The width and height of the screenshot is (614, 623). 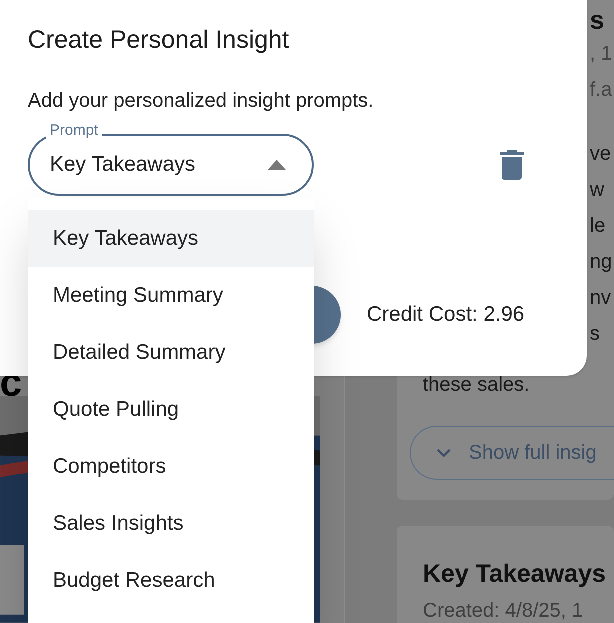 I want to click on card-title: Key Takeaways, so click(x=514, y=574).